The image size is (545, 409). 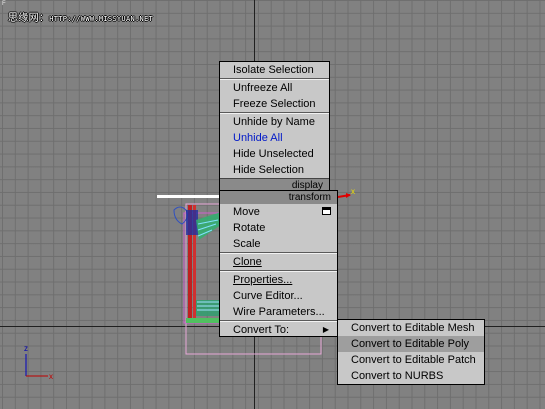 I want to click on submenu-item-editable-mesh: Convert to Editable Mesh, so click(x=411, y=328).